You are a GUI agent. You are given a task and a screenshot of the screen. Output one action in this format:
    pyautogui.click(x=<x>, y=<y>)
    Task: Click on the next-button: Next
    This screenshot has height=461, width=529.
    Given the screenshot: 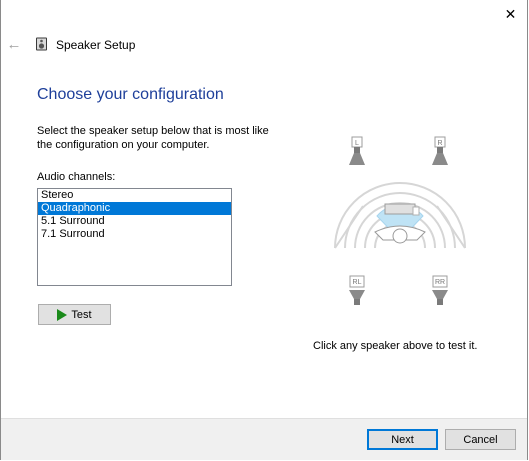 What is the action you would take?
    pyautogui.click(x=402, y=439)
    